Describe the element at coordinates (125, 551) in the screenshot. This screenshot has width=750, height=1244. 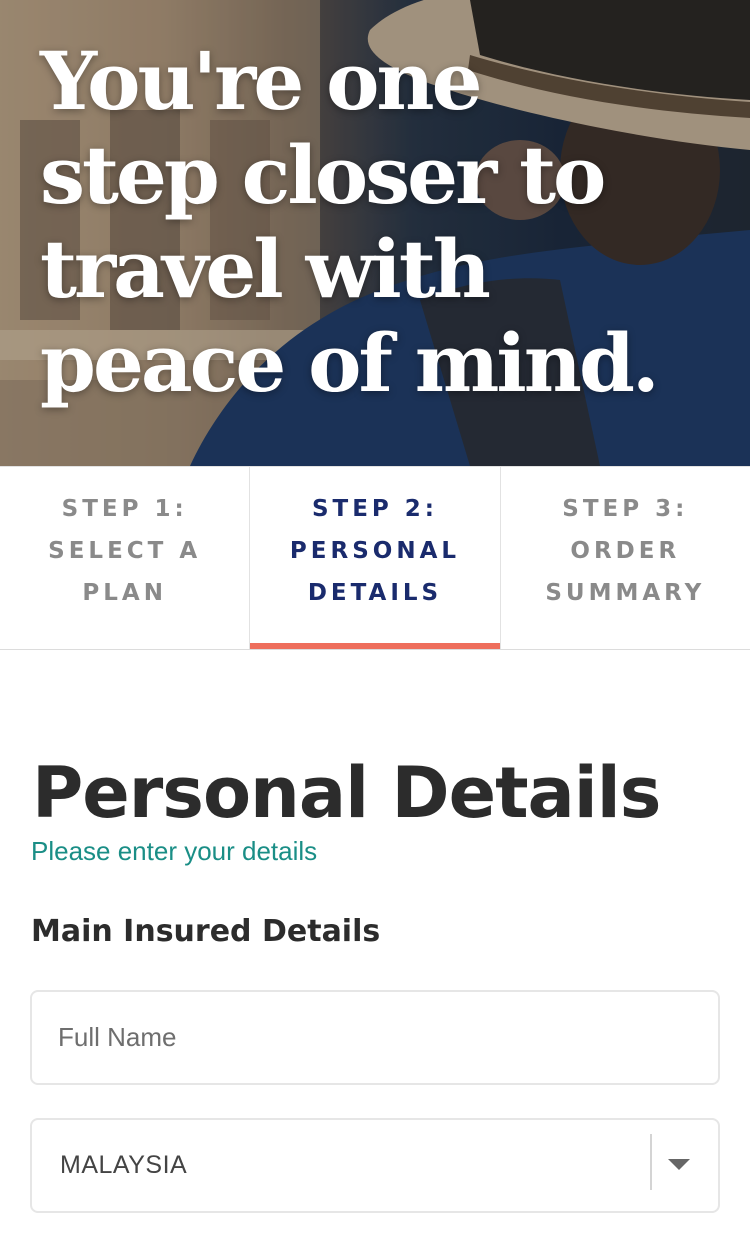
I see `step-1-label: STEP 1: SELECT A PLAN` at that location.